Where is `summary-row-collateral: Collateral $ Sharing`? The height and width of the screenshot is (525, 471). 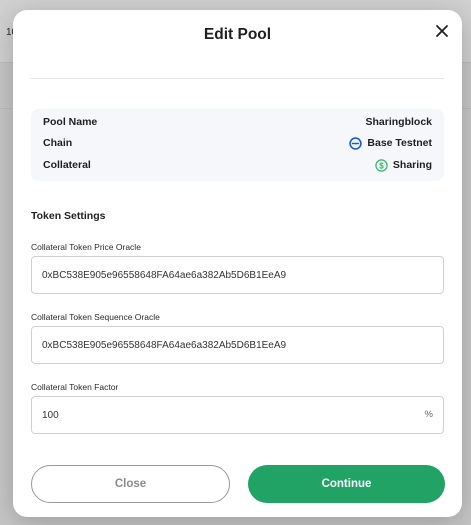
summary-row-collateral: Collateral $ Sharing is located at coordinates (237, 165).